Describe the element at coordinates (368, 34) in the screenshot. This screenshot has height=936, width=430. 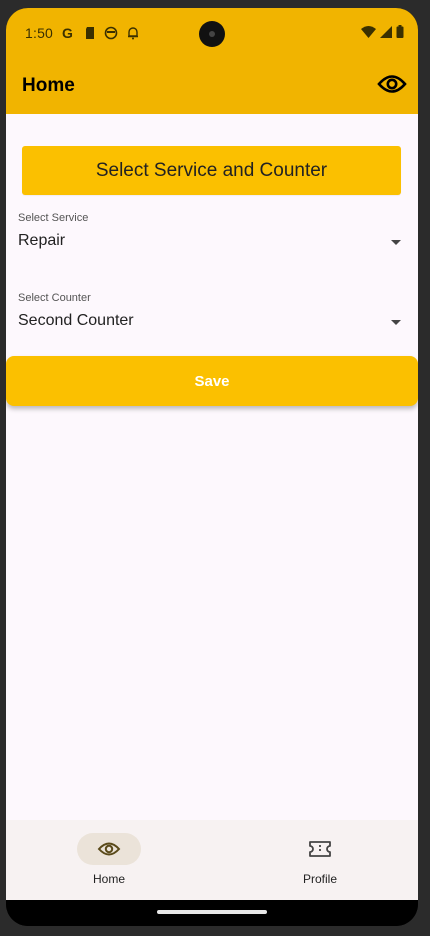
I see `wifi-icon` at that location.